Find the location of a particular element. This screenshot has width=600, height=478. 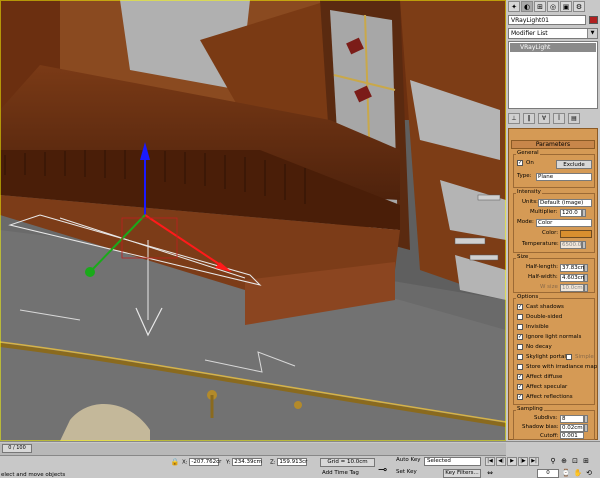

goto-start-icon: |◀ is located at coordinates (490, 461).